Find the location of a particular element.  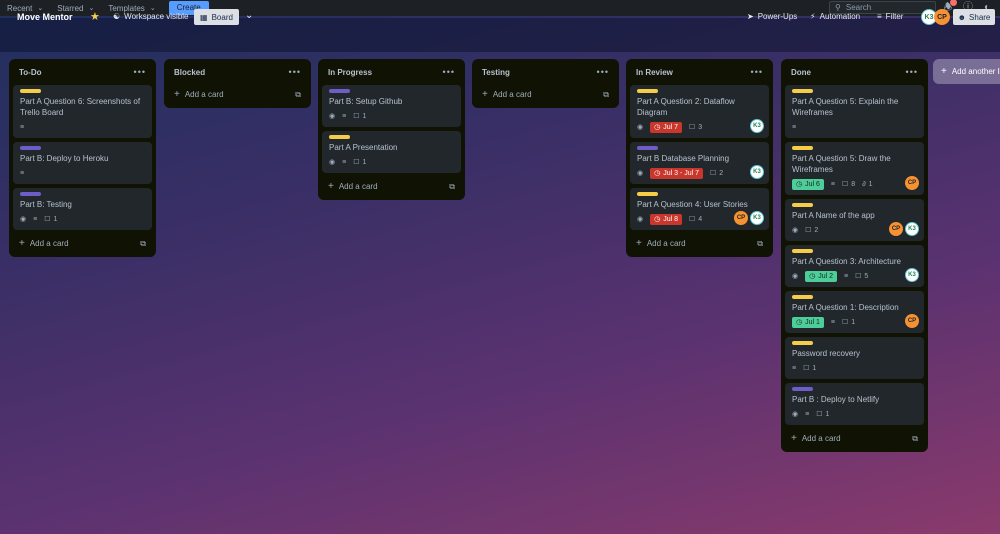

chevron-down-icon: ⌄ is located at coordinates (249, 15).